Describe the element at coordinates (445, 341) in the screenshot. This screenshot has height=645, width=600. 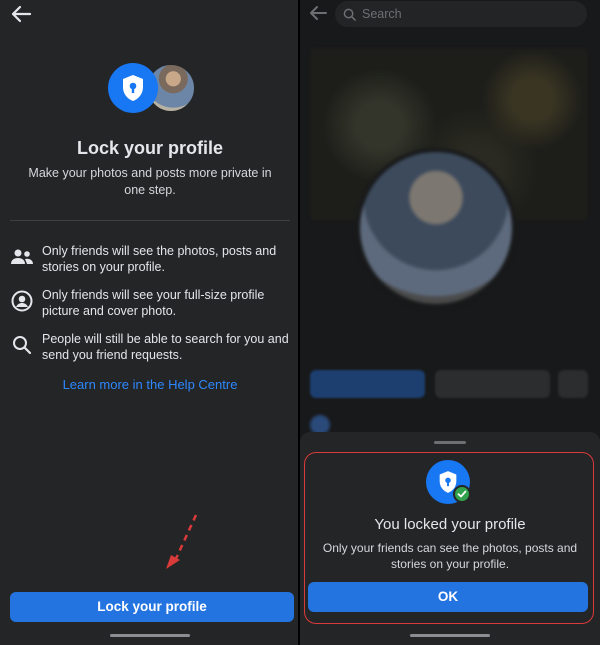
I see `profile-bio-blurred` at that location.